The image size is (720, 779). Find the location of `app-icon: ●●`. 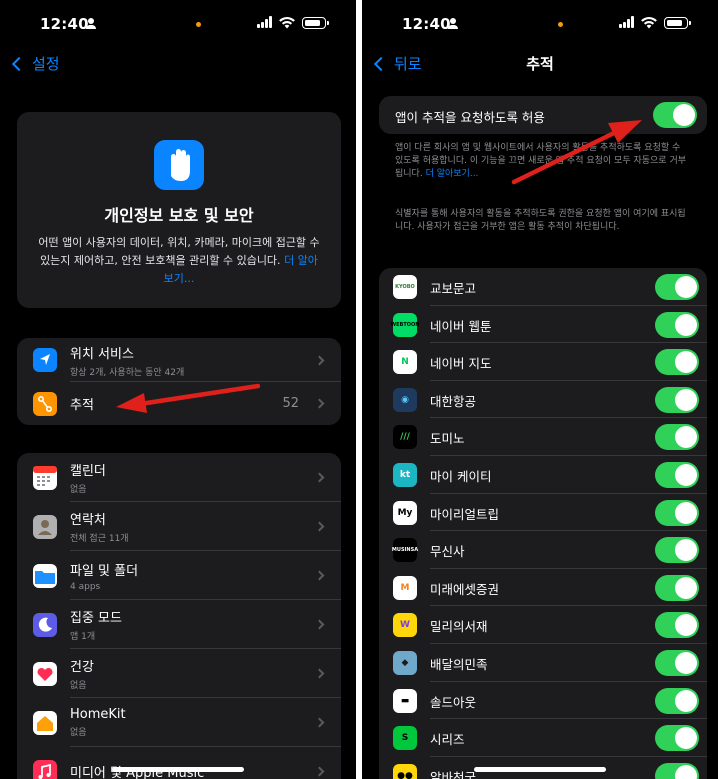

app-icon: ●● is located at coordinates (405, 771).